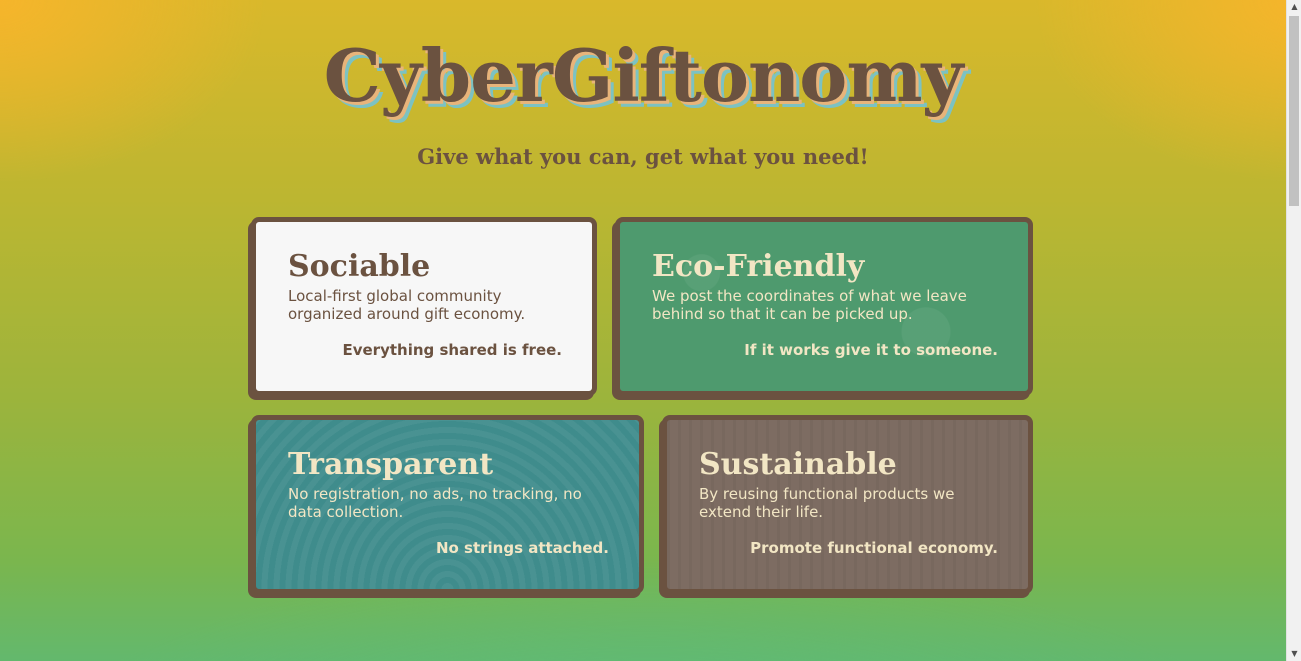  What do you see at coordinates (1293, 330) in the screenshot?
I see `vertical-scrollbar: ▲ ▼` at bounding box center [1293, 330].